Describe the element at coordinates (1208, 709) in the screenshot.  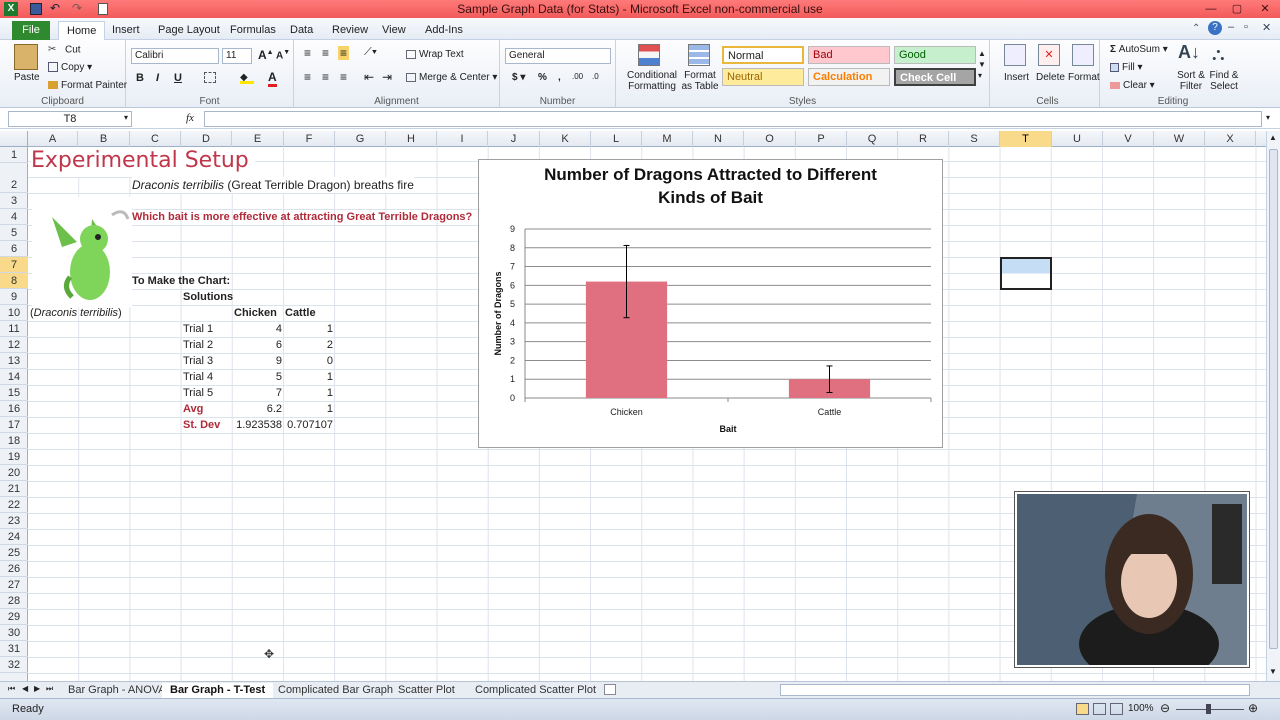
I see `zoom-slider-thumb` at that location.